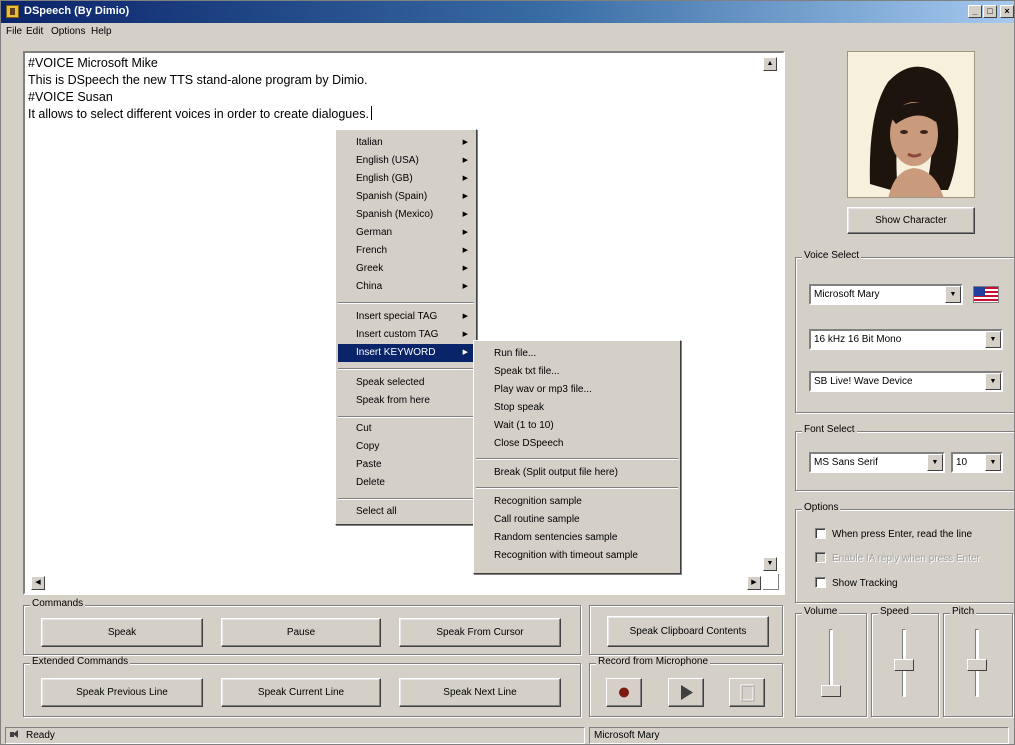 This screenshot has height=745, width=1015. I want to click on size-grip, so click(771, 582).